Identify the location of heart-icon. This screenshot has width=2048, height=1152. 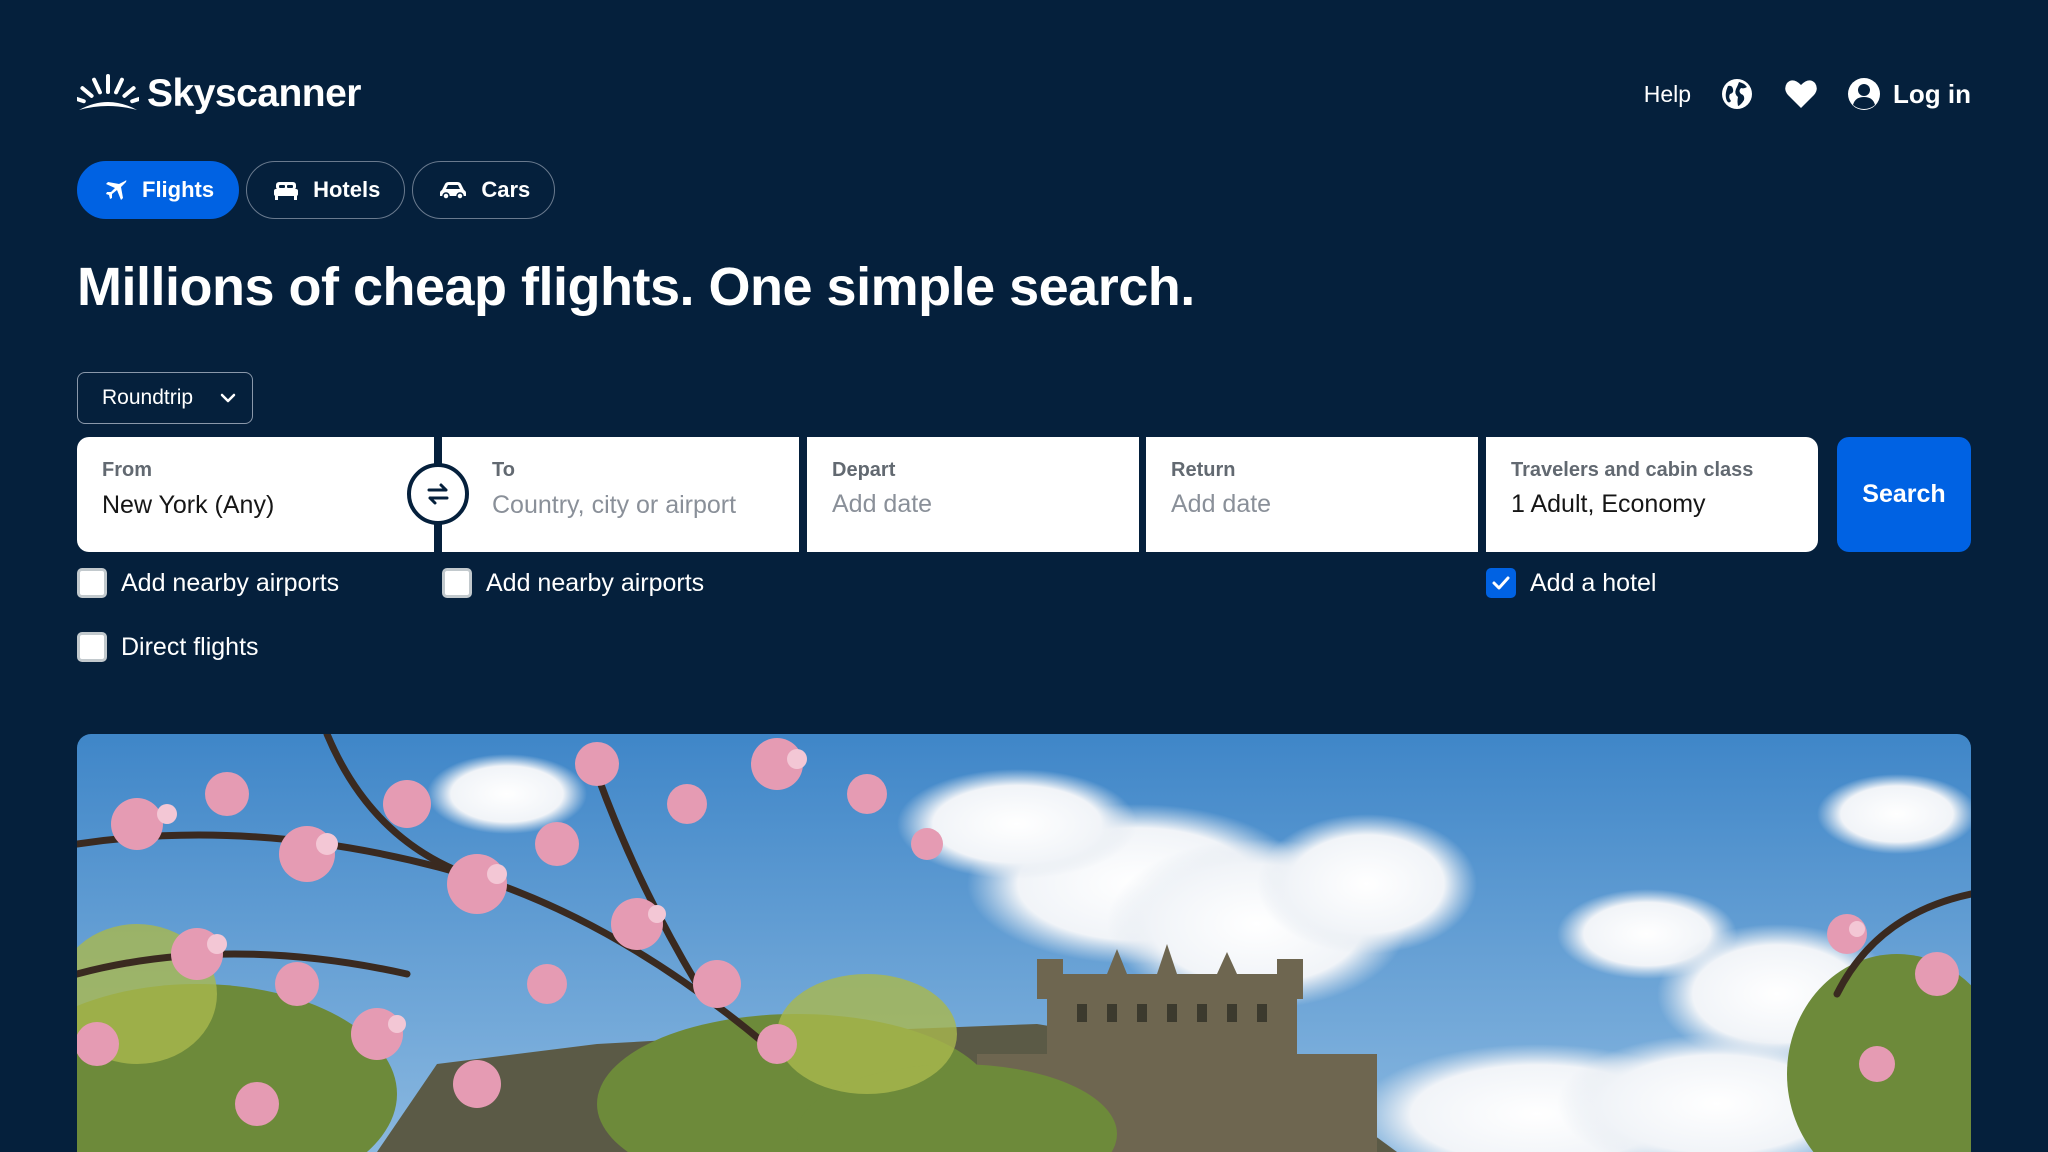
(1801, 94).